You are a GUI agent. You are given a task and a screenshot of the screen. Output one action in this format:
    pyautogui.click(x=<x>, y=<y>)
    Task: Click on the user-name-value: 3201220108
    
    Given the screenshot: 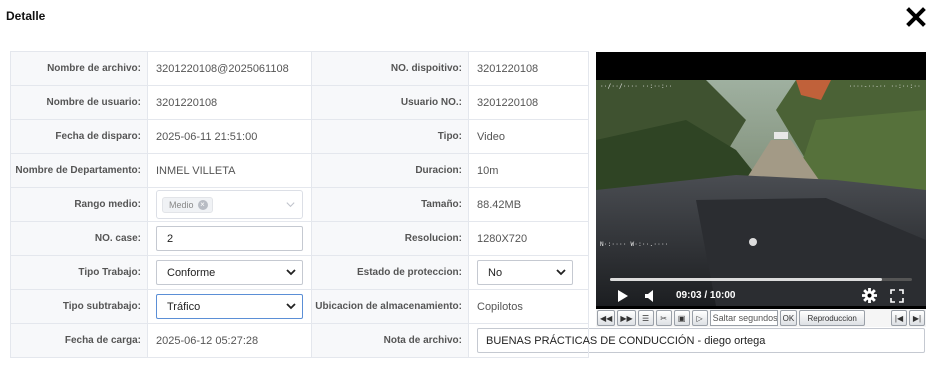 What is the action you would take?
    pyautogui.click(x=229, y=102)
    